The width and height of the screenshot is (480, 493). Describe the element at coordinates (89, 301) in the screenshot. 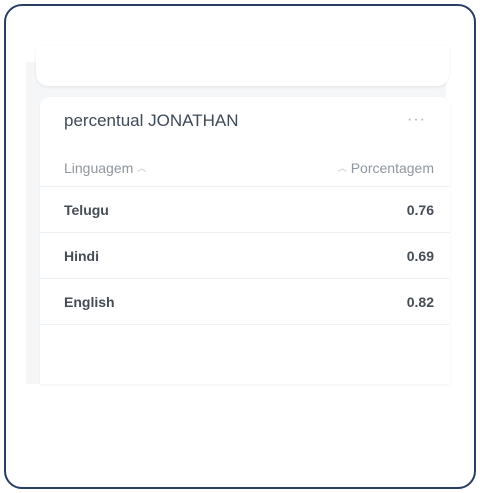

I see `cell-language: English` at that location.